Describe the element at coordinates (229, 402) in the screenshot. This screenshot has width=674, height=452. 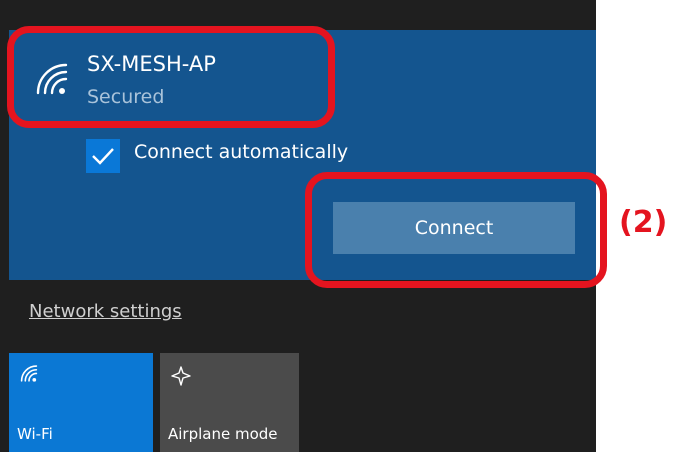
I see `airplane-mode-tile: Airplane mode` at that location.